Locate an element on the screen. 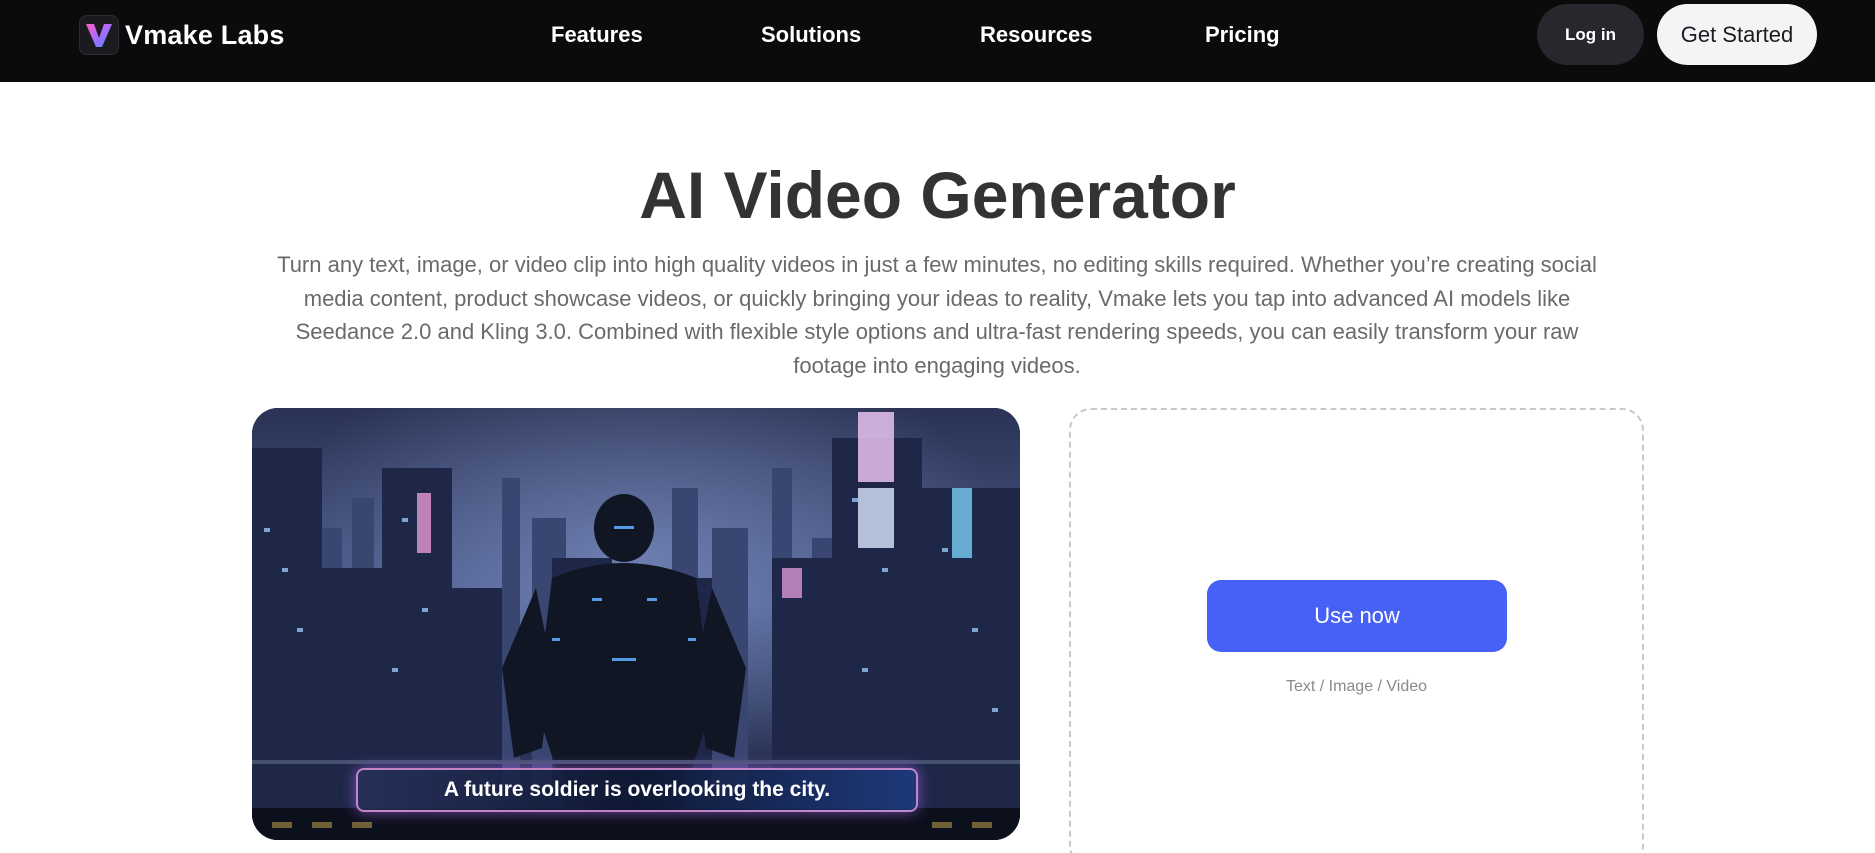  page-title: AI Video Generator is located at coordinates (937, 195).